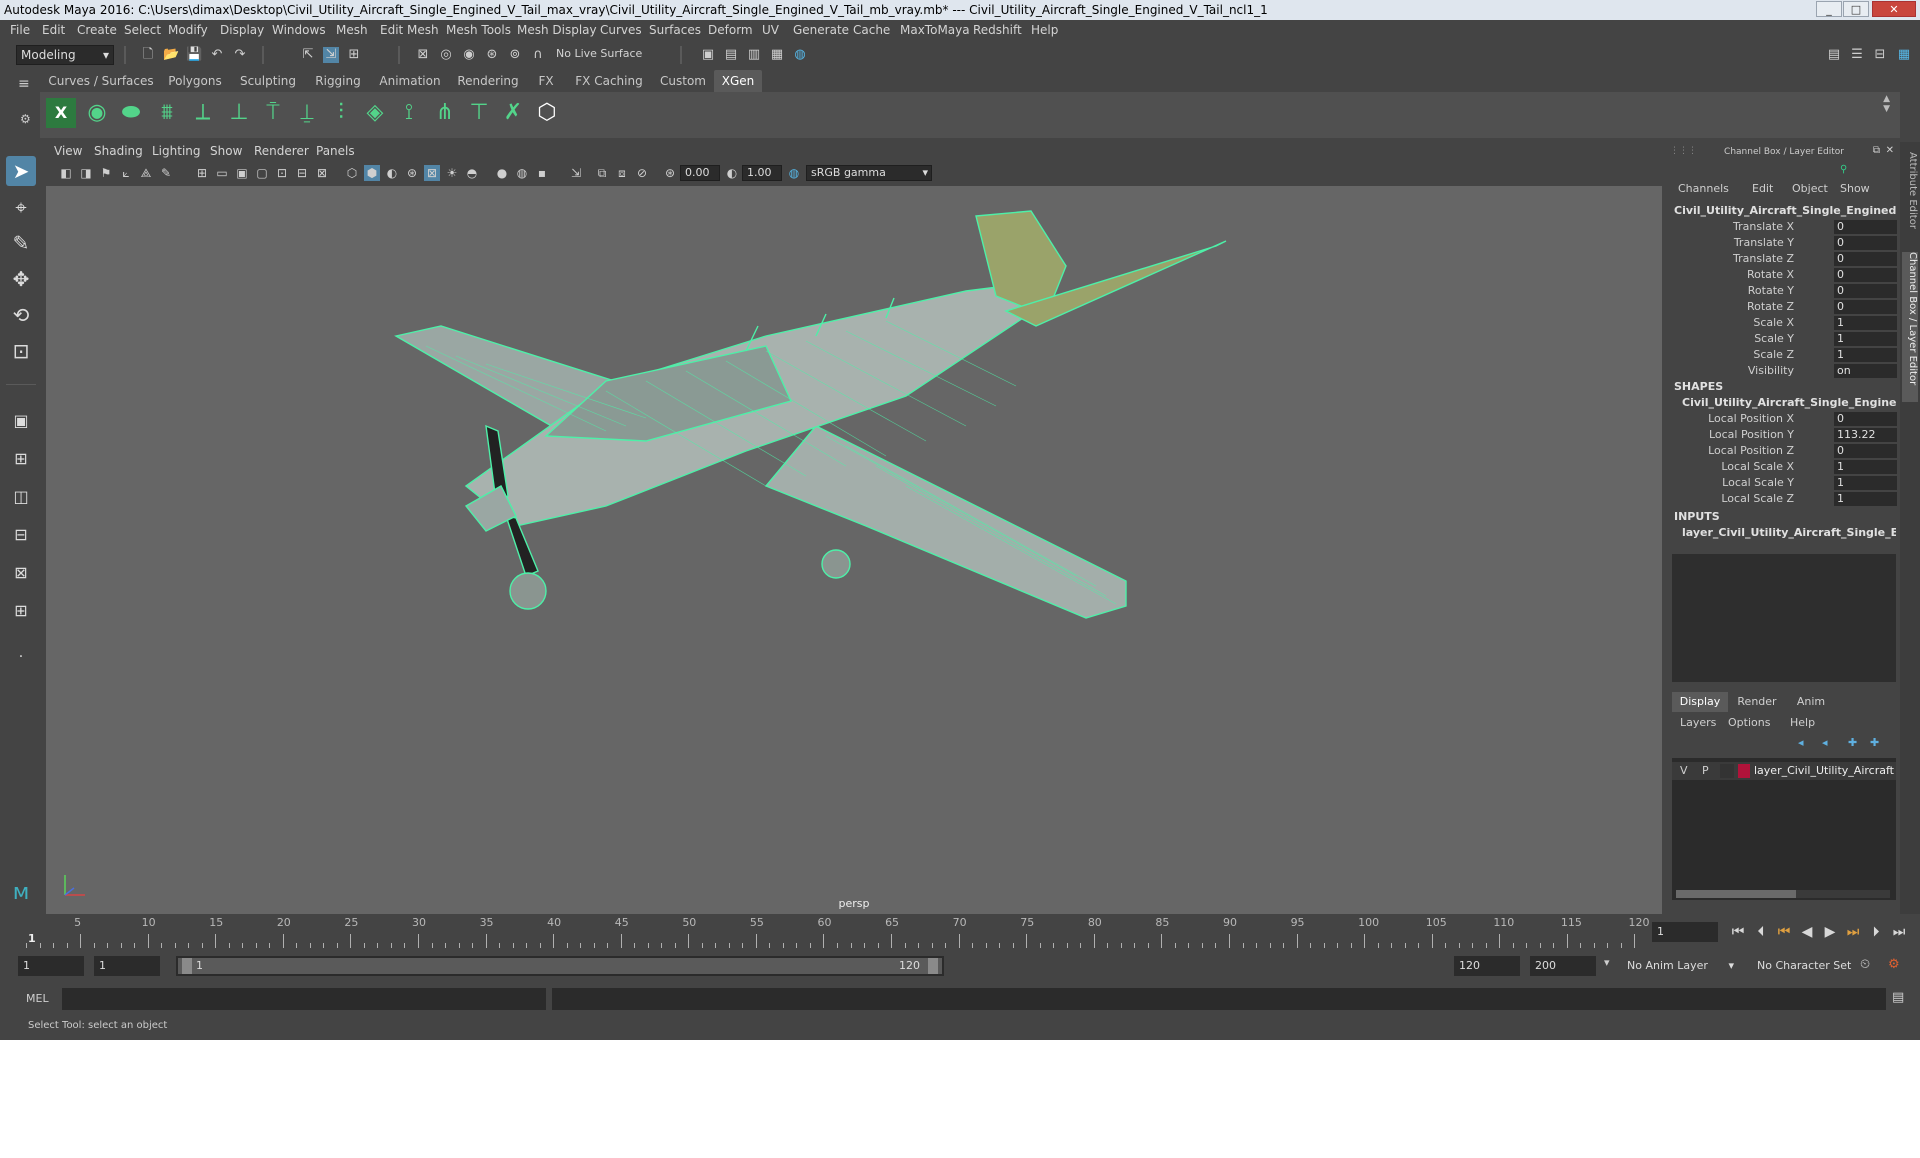  I want to click on layer-name: layer_Civil_Utility_Aircraft, so click(1824, 770).